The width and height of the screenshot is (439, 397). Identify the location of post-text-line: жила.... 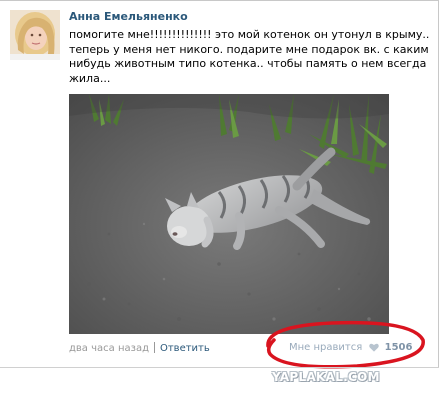
(90, 78).